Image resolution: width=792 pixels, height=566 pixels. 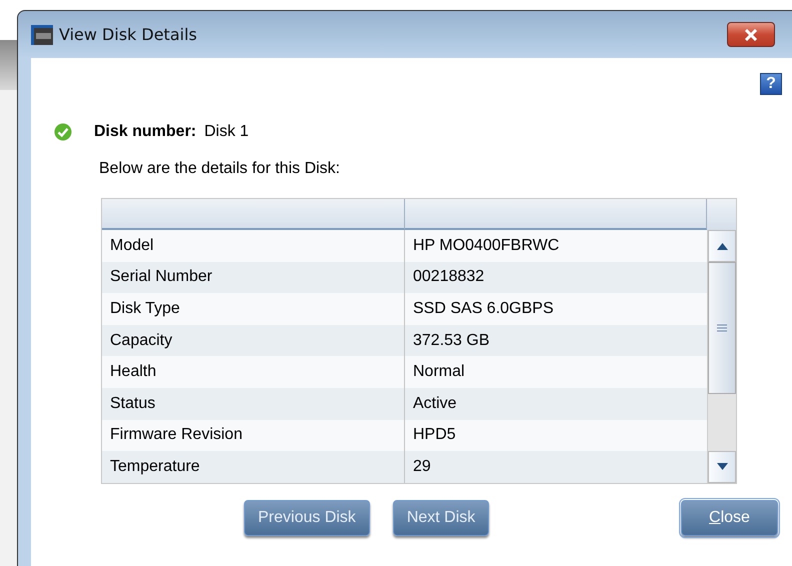 I want to click on down-arrow-icon, so click(x=722, y=466).